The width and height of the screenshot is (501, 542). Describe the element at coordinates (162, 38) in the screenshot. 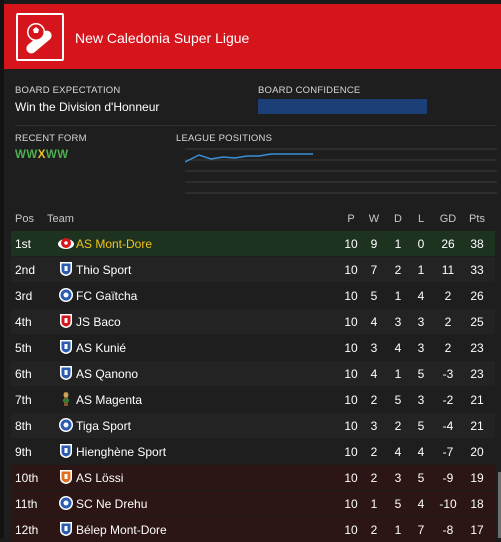

I see `league-title: New Caledonia Super Ligue` at that location.